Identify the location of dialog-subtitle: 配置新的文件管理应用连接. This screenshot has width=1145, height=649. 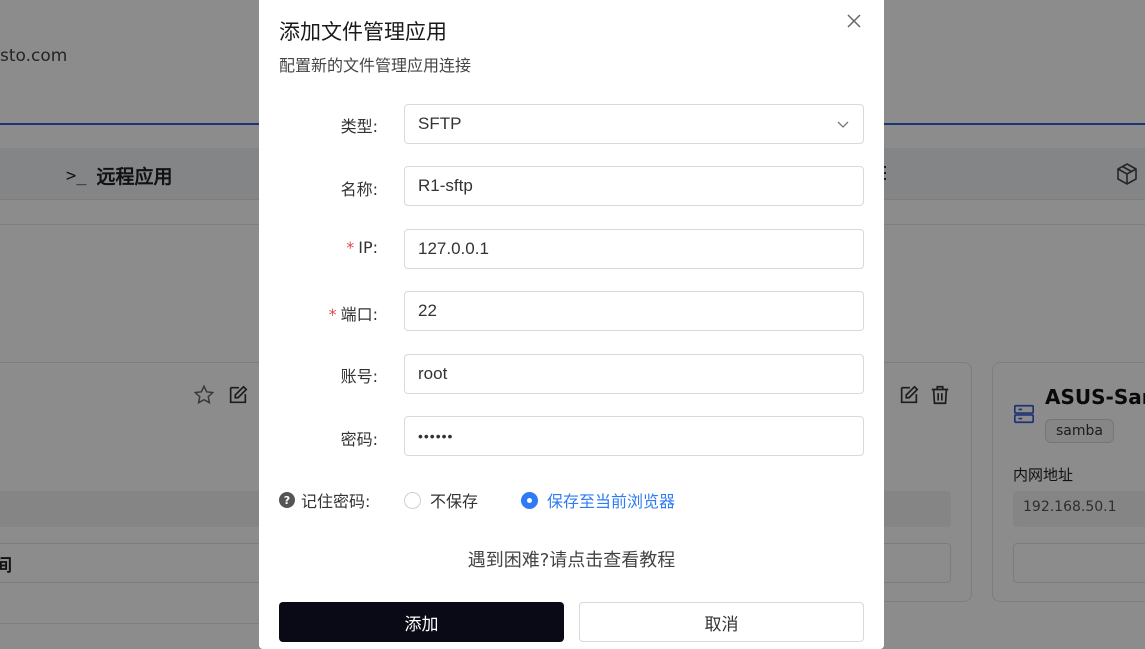
(375, 65).